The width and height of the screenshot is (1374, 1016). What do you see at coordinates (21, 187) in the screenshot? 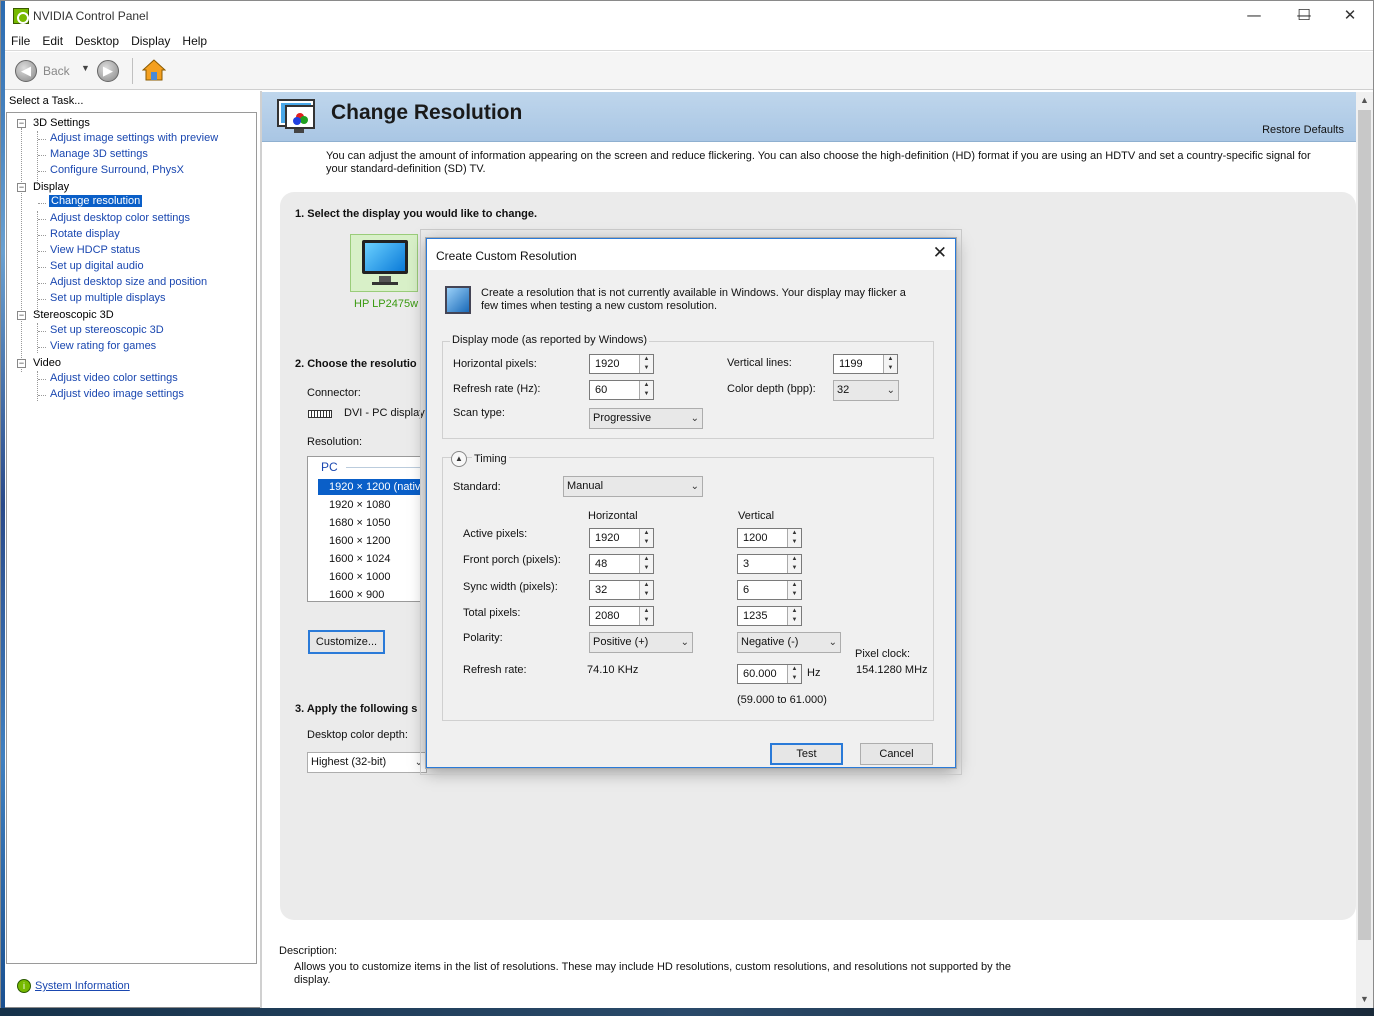
I see `expand-display-icon: −` at bounding box center [21, 187].